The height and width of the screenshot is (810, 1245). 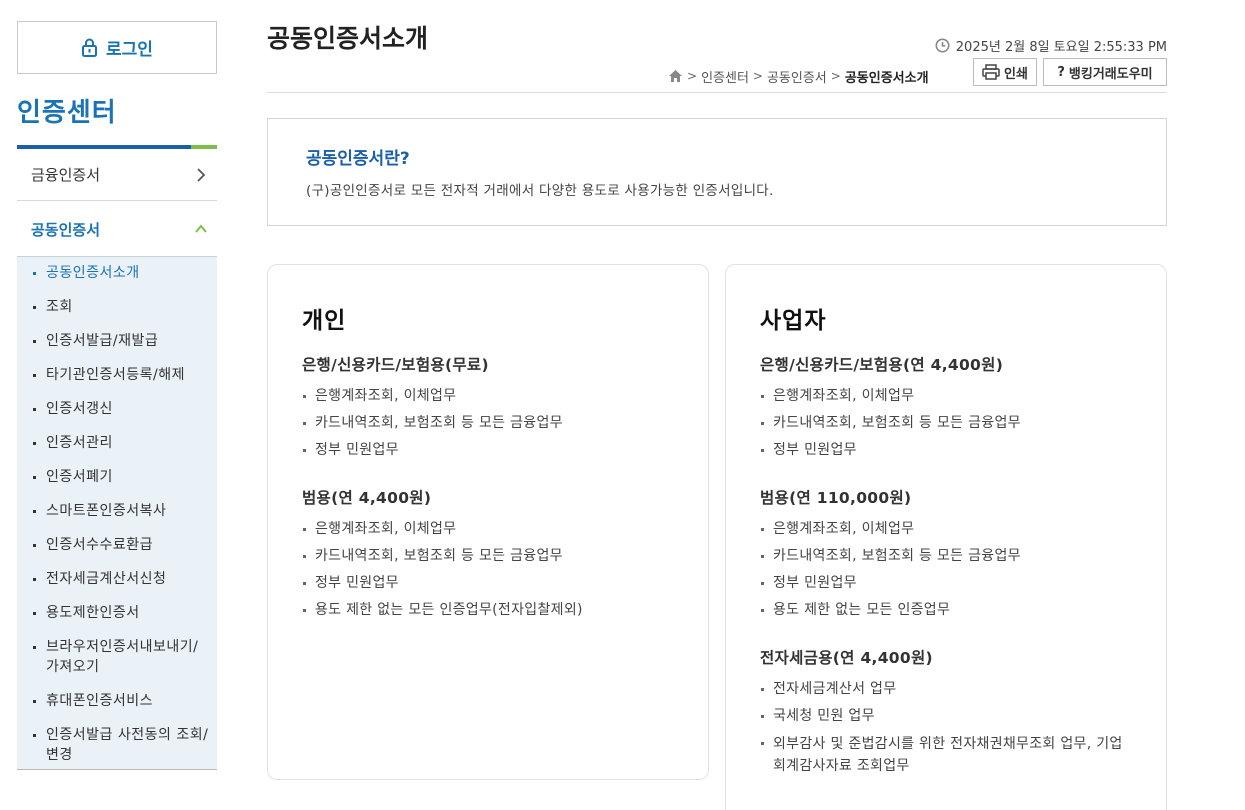 What do you see at coordinates (1061, 72) in the screenshot?
I see `question-icon: ?` at bounding box center [1061, 72].